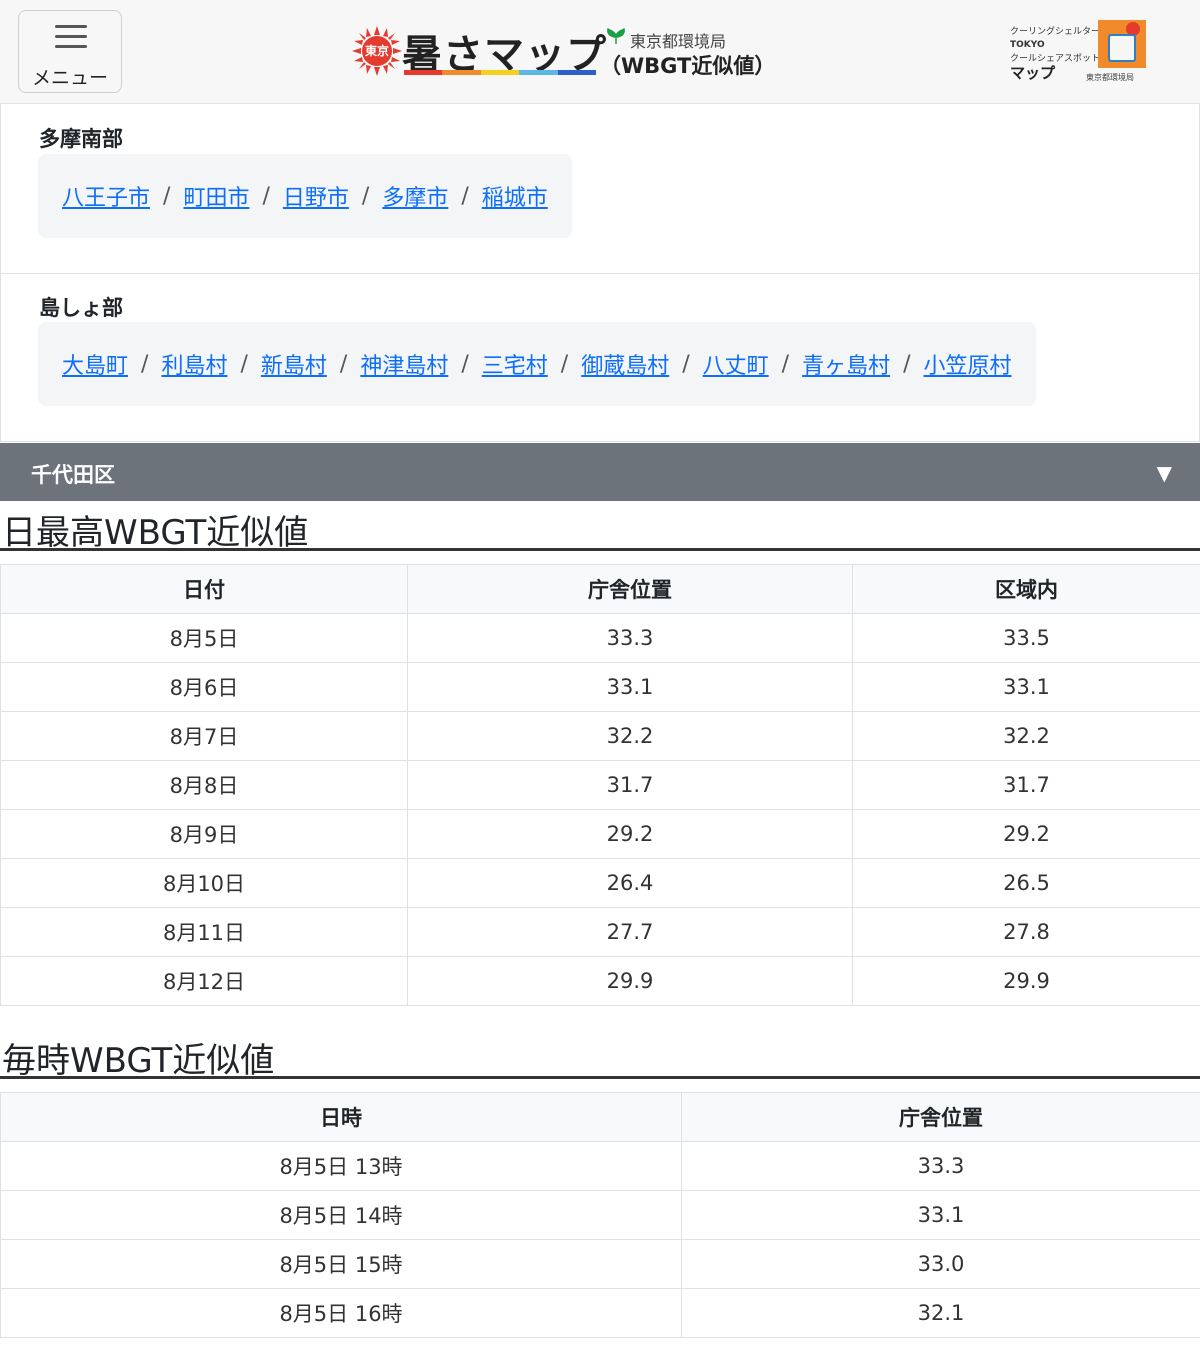 The image size is (1200, 1345). I want to click on table-row: 8月7日 32.2 32.2, so click(600, 736).